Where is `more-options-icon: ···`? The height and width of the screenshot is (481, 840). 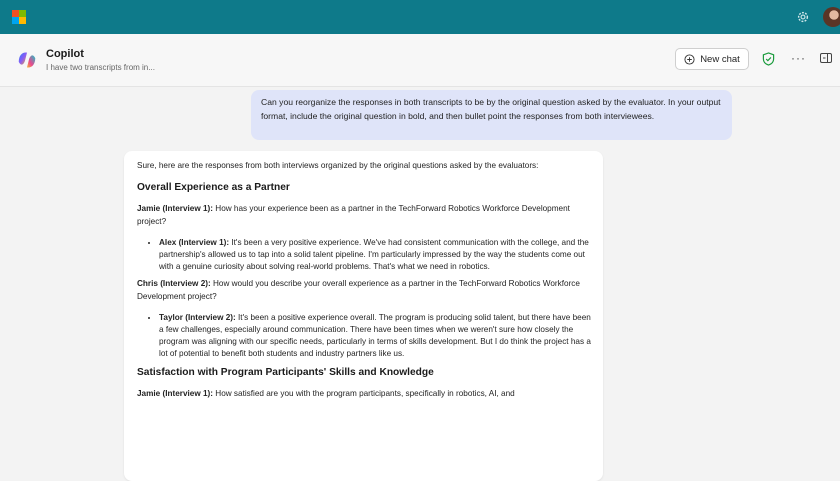
more-options-icon: ··· is located at coordinates (798, 58).